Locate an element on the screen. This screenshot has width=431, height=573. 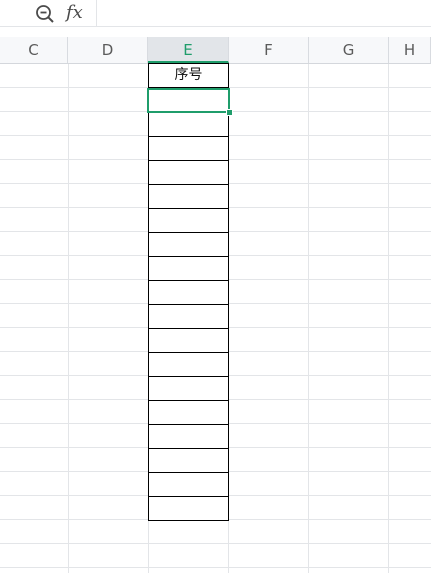
column-header-h: H is located at coordinates (410, 50).